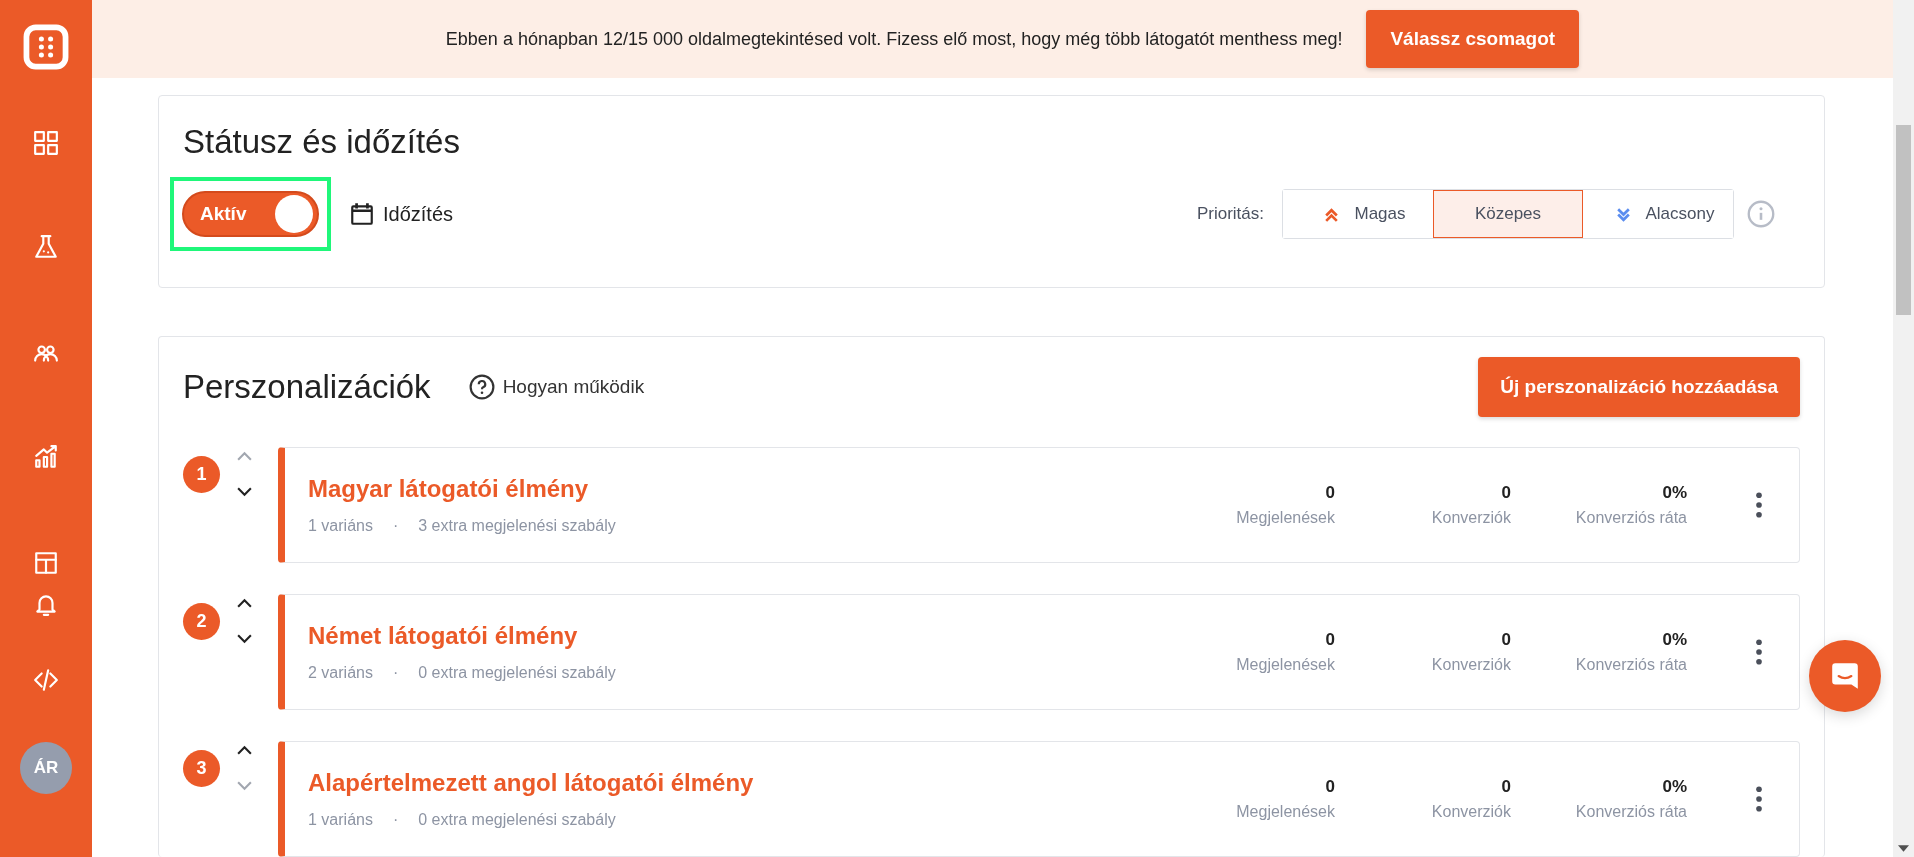 This screenshot has width=1914, height=857. What do you see at coordinates (46, 680) in the screenshot?
I see `code-icon` at bounding box center [46, 680].